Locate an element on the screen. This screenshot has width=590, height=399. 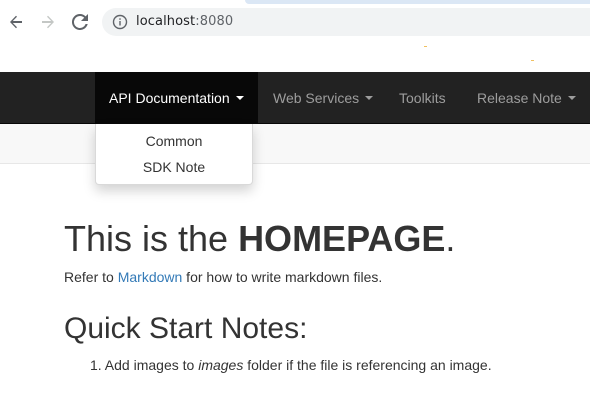
nav-api-documentation: API Documentation is located at coordinates (176, 98).